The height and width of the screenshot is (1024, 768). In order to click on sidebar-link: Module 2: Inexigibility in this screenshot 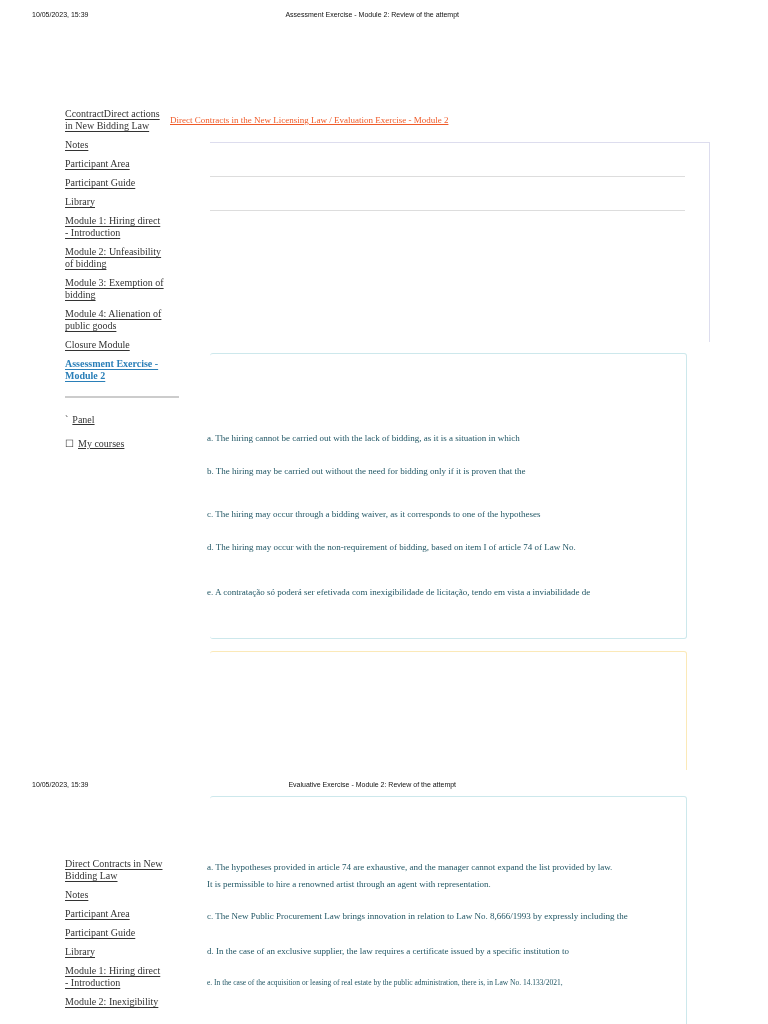, I will do `click(117, 1002)`.